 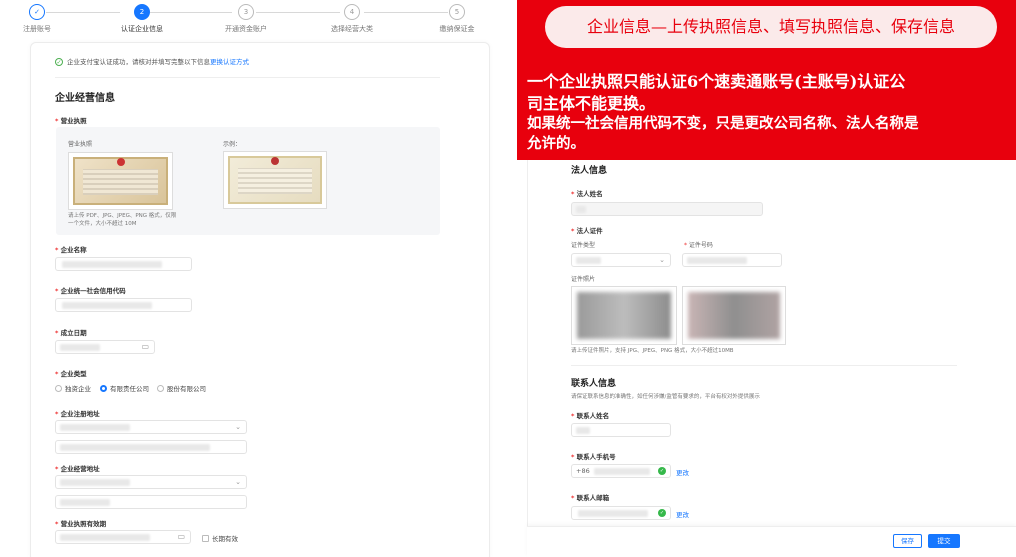 I want to click on license-image, so click(x=120, y=181).